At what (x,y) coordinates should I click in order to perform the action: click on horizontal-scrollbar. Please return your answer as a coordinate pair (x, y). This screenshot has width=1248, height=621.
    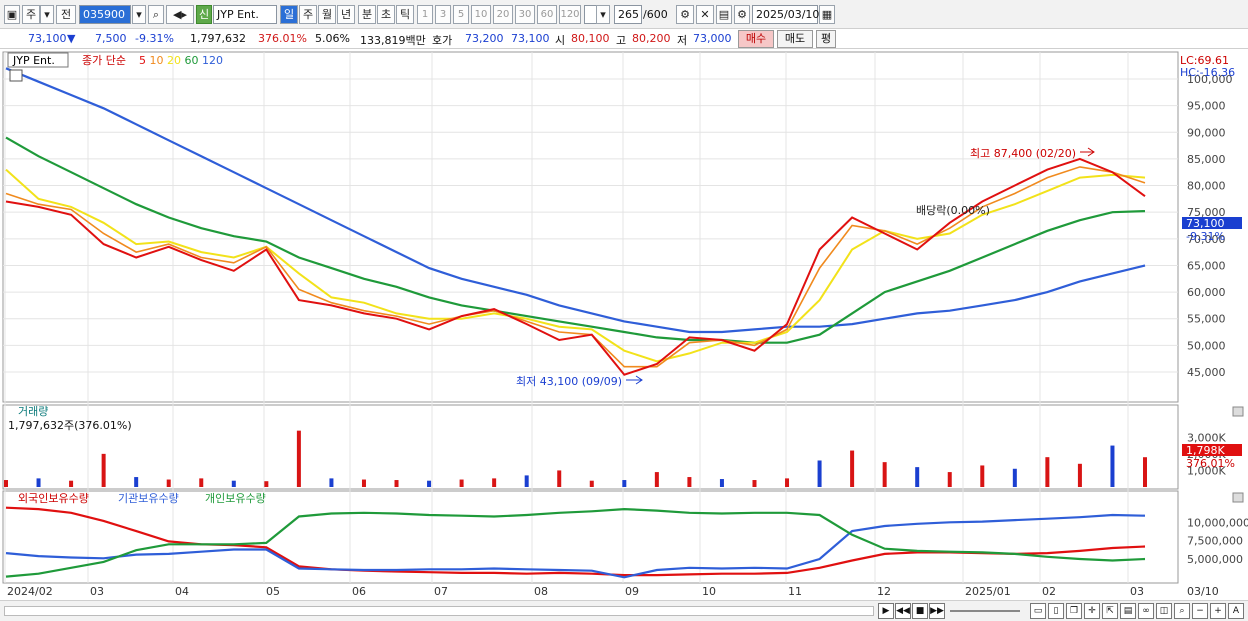
    Looking at the image, I should click on (439, 611).